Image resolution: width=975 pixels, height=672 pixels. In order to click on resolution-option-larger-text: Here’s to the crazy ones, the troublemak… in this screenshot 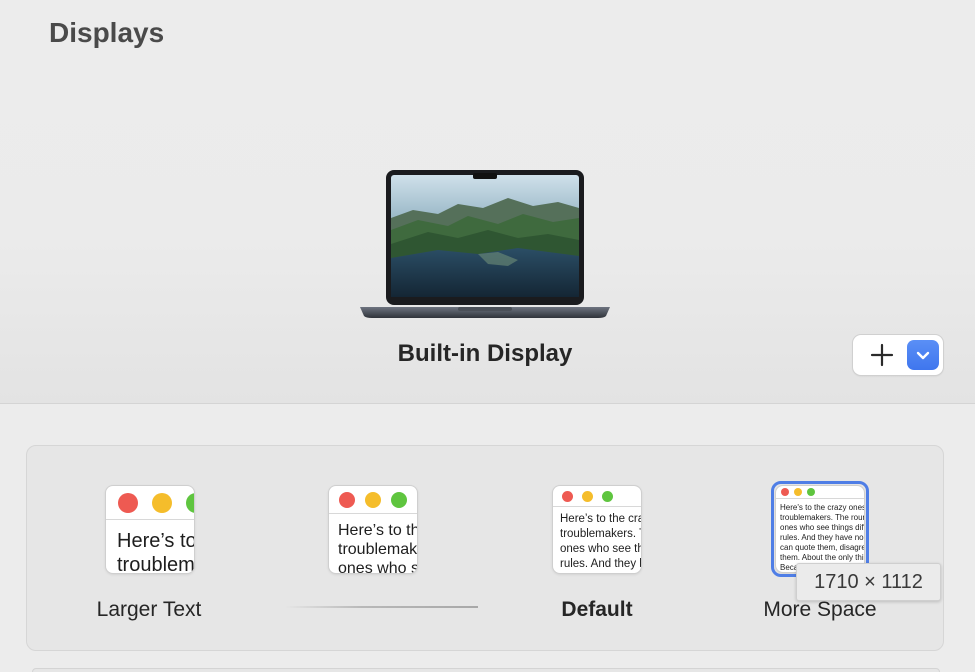, I will do `click(150, 529)`.